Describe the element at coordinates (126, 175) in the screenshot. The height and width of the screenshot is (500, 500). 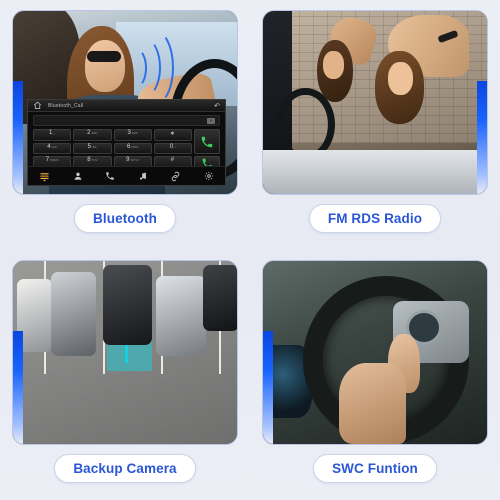
I see `bluetooth-bottom-nav` at that location.